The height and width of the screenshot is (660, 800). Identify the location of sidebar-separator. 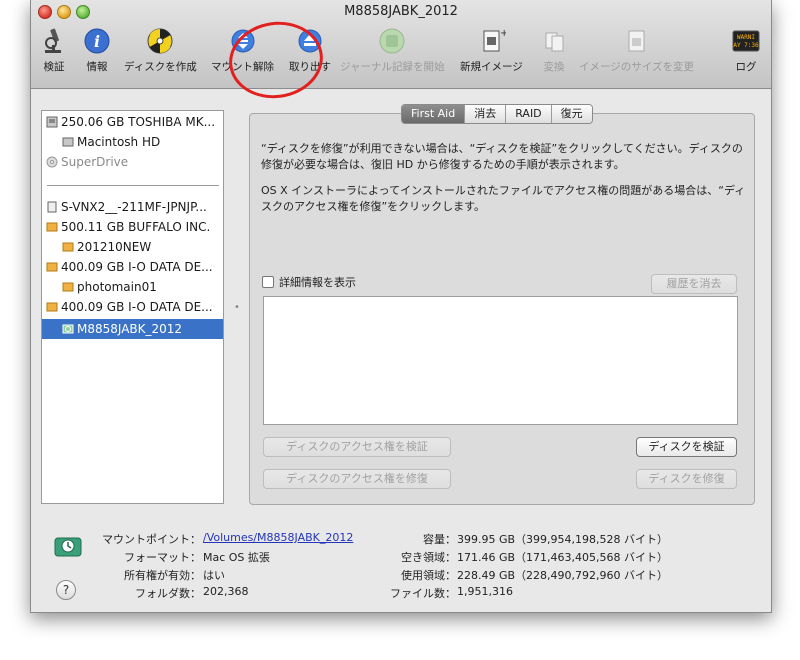
(133, 185).